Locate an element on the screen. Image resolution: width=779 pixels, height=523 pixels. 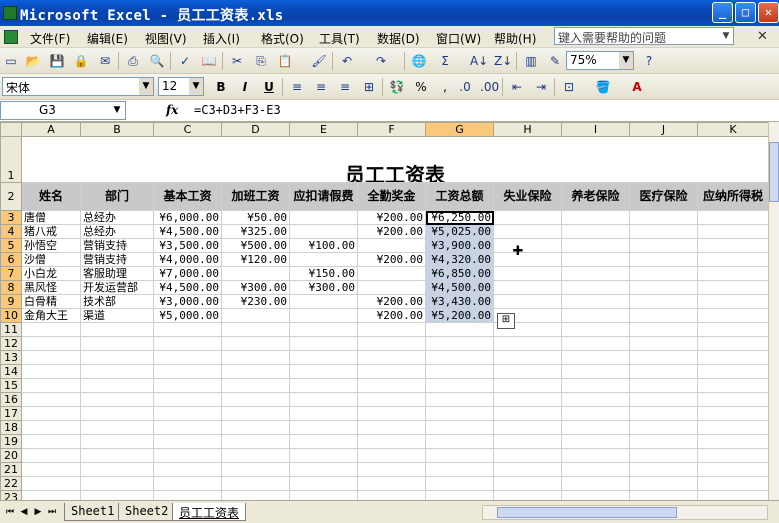
decrease-decimal-icon: .00 is located at coordinates (489, 87).